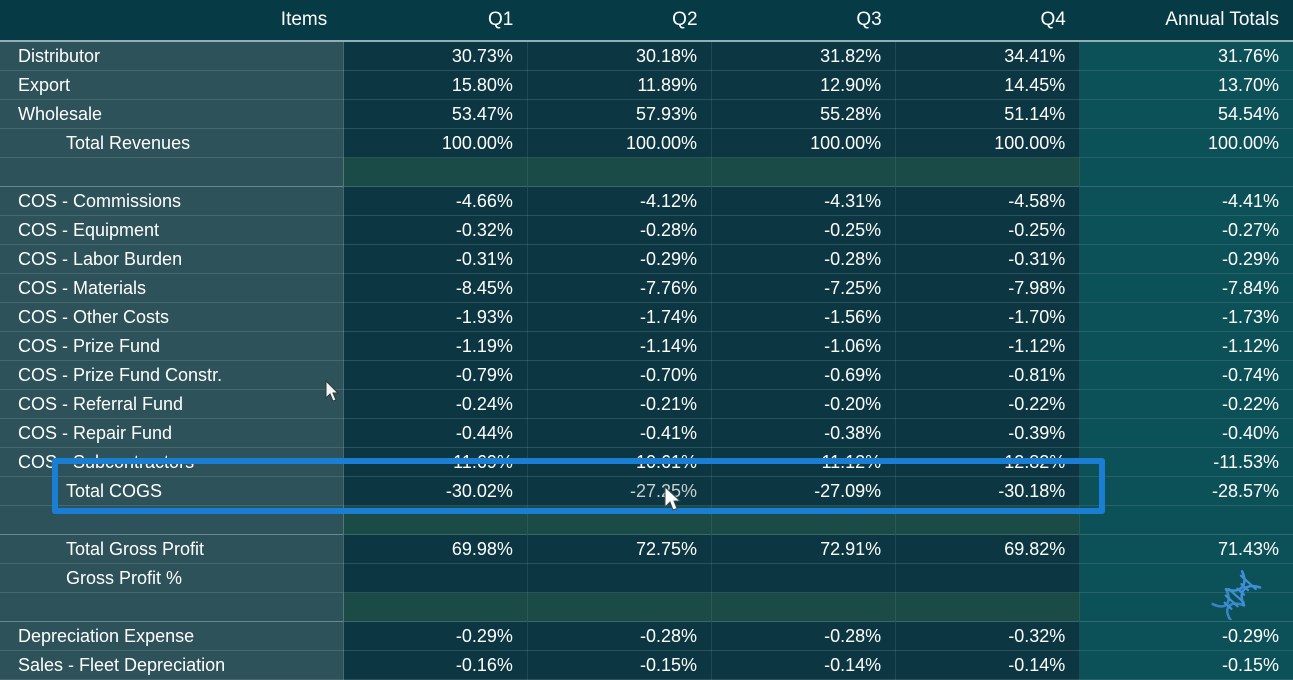 The width and height of the screenshot is (1293, 680). Describe the element at coordinates (620, 201) in the screenshot. I see `cell-value: -4.12%` at that location.